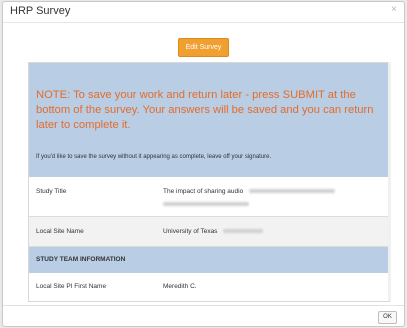 The width and height of the screenshot is (407, 328). What do you see at coordinates (387, 317) in the screenshot?
I see `ok-button: OK` at bounding box center [387, 317].